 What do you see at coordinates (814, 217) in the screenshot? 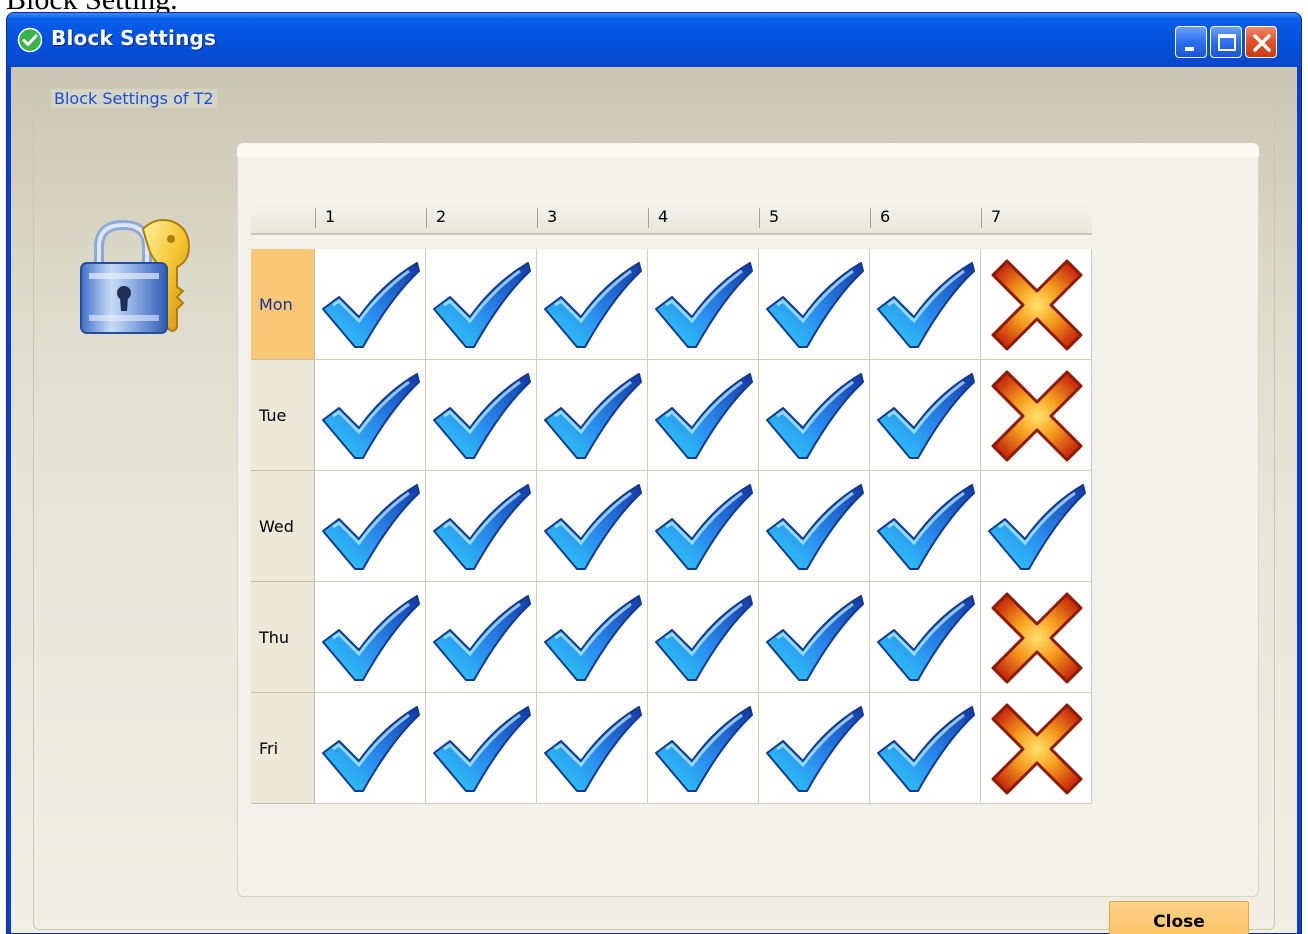
I see `column-header-5: 5` at bounding box center [814, 217].